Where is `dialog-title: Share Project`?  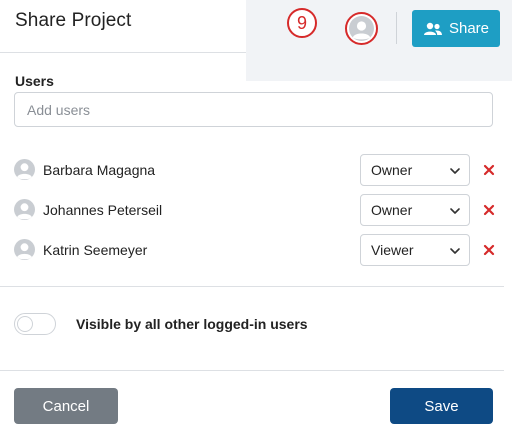 dialog-title: Share Project is located at coordinates (73, 20).